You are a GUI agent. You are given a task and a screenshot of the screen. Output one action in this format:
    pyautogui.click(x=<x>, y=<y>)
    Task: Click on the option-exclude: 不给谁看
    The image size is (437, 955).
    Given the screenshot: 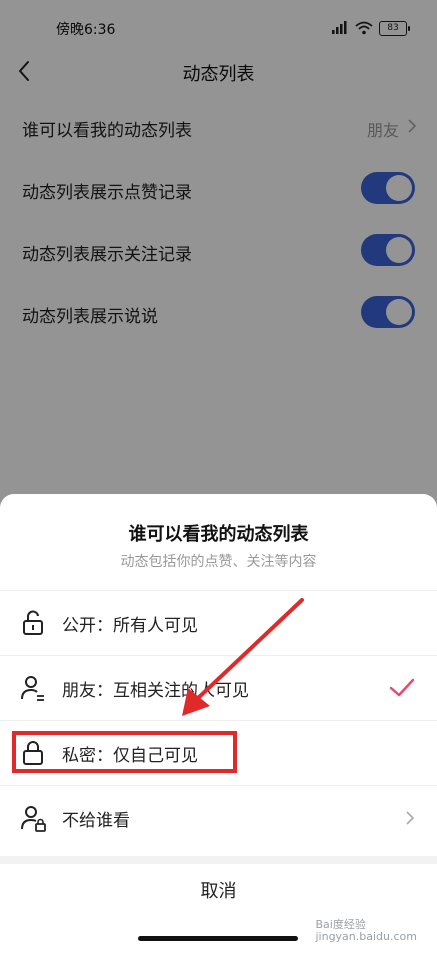 What is the action you would take?
    pyautogui.click(x=218, y=817)
    